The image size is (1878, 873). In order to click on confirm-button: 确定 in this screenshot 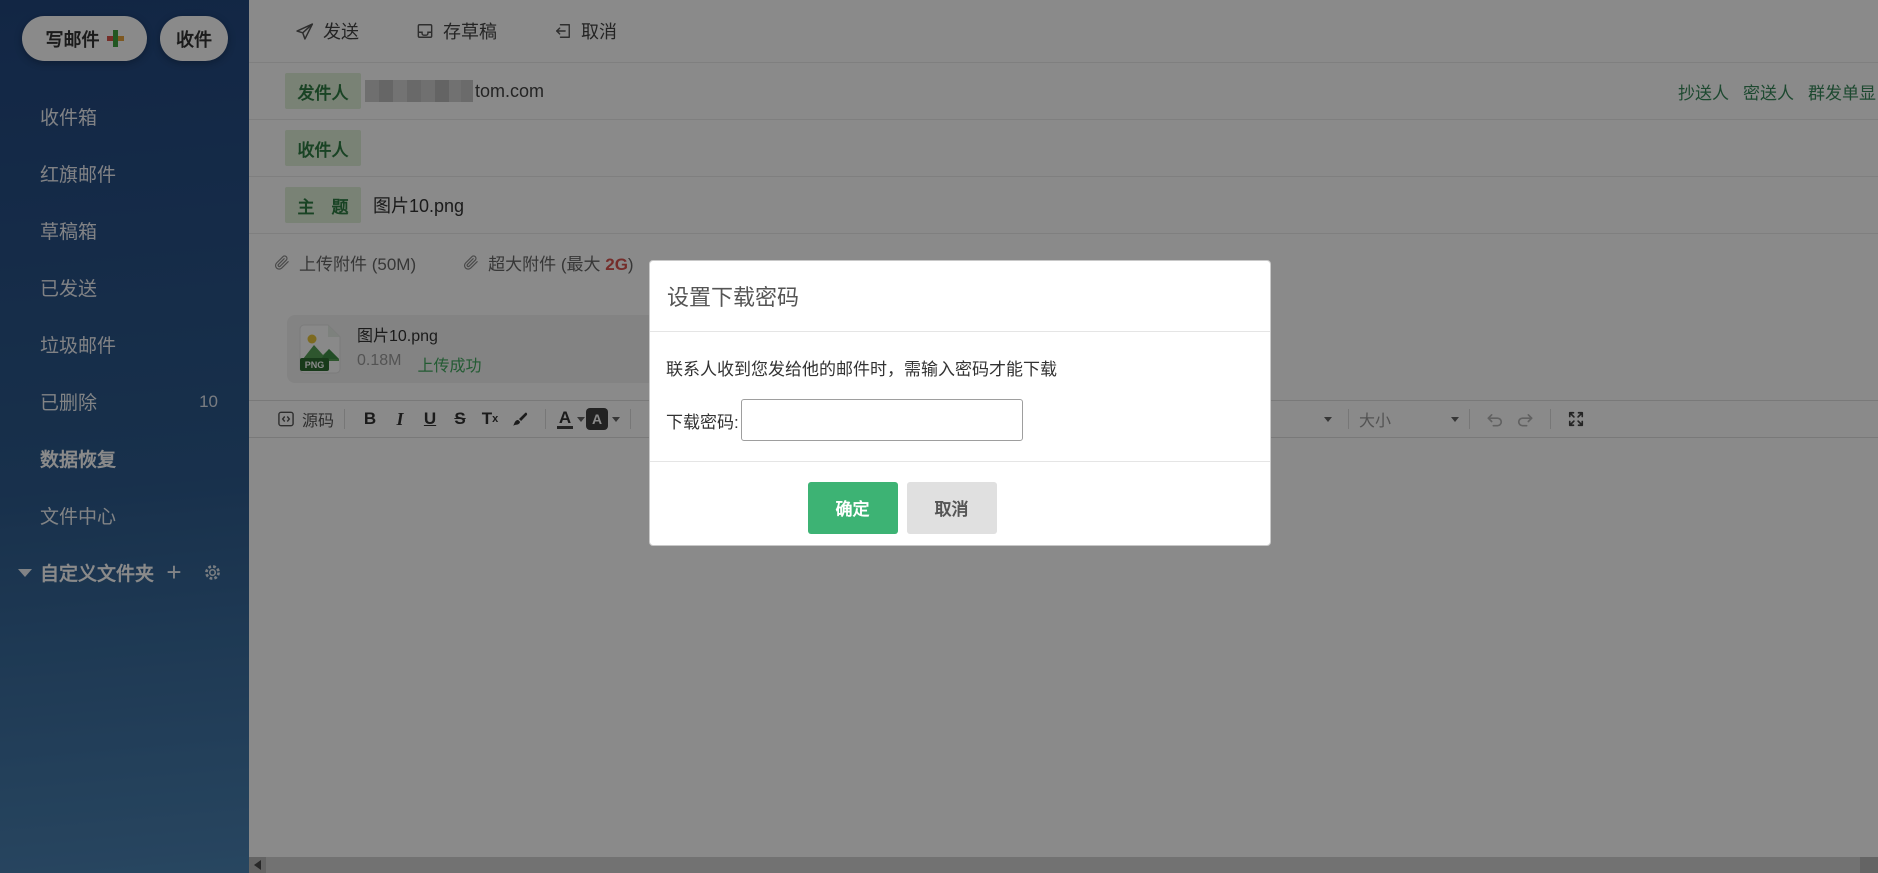, I will do `click(852, 507)`.